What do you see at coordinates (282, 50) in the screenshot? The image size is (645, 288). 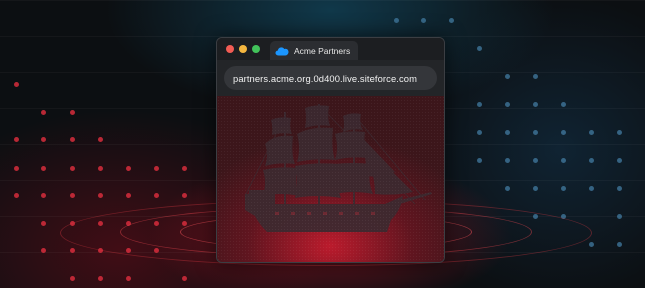 I see `cloud-icon` at bounding box center [282, 50].